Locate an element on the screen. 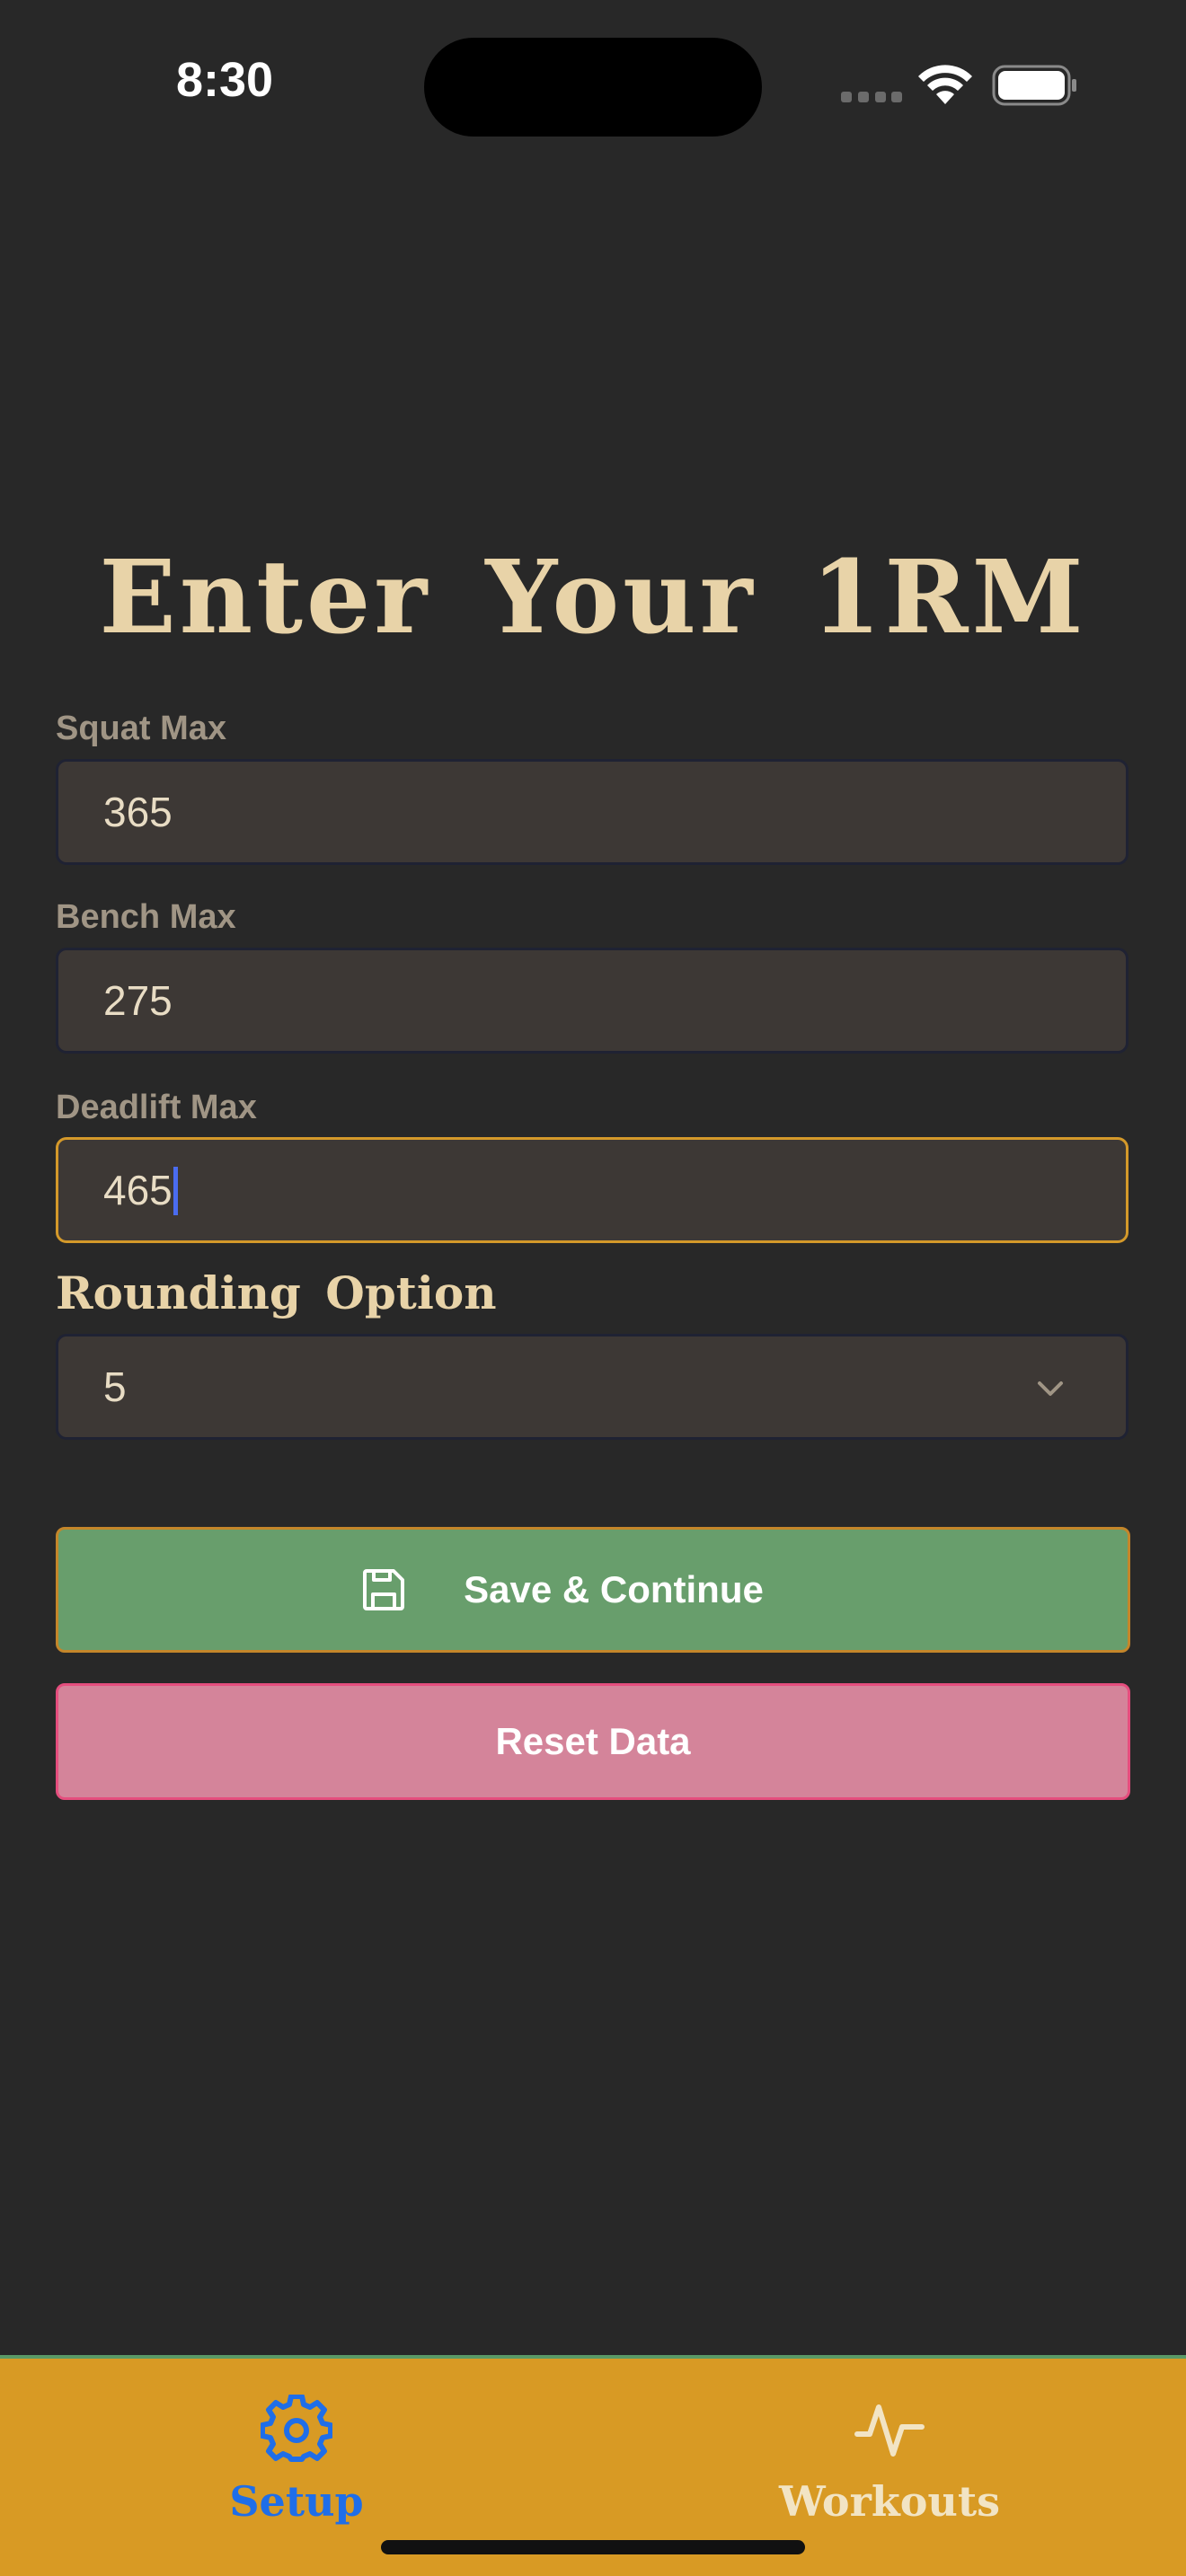 The height and width of the screenshot is (2576, 1186). deadlift-max-label: Deadlift Max is located at coordinates (156, 1107).